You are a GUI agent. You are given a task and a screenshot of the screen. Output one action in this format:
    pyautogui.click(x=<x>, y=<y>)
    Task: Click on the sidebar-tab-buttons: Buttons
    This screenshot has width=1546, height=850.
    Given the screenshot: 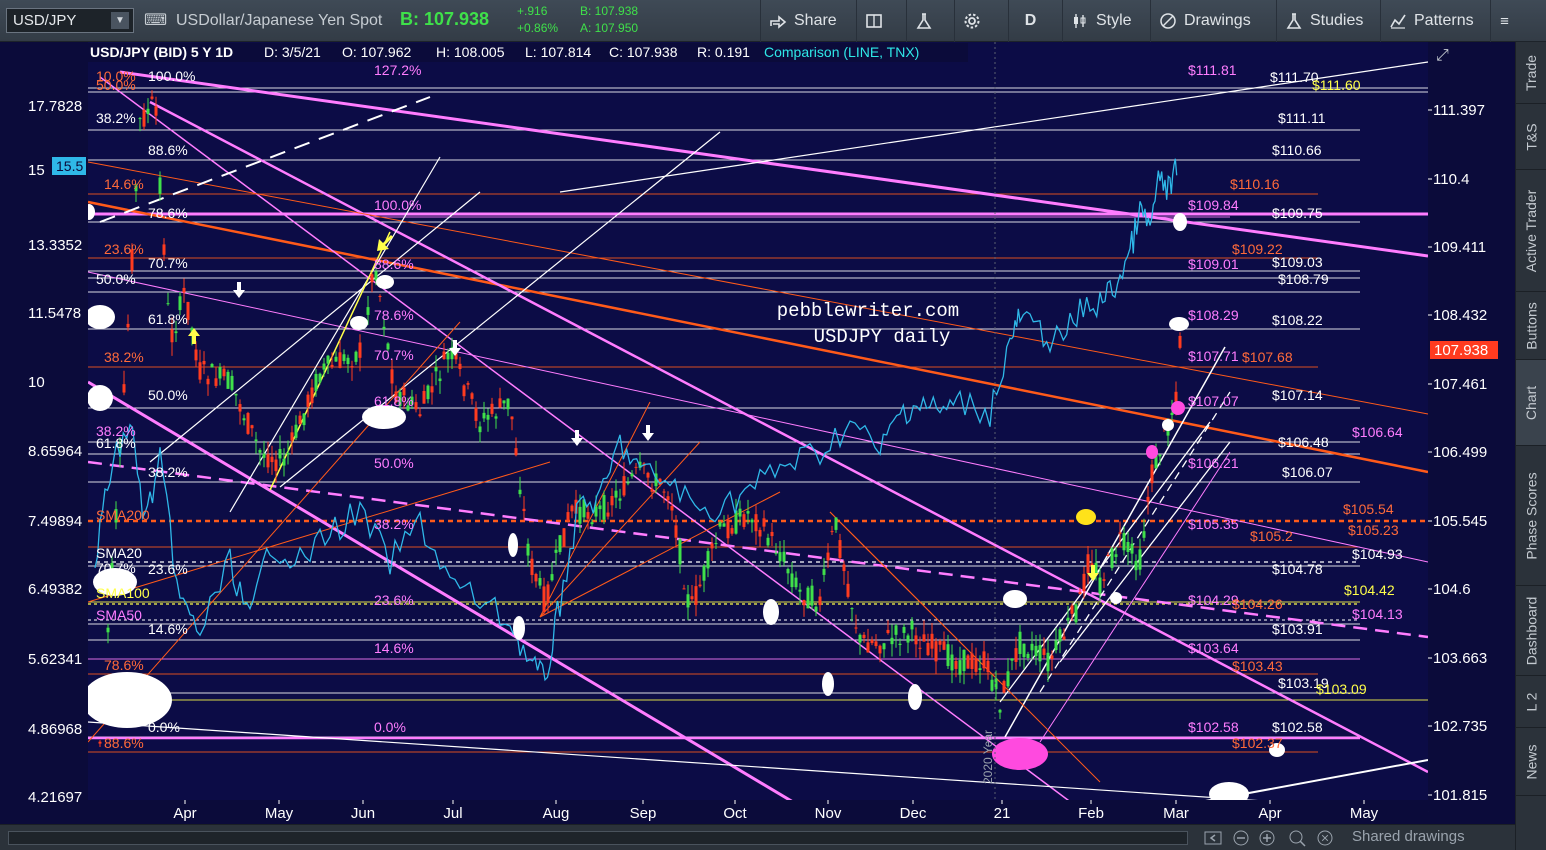 What is the action you would take?
    pyautogui.click(x=1531, y=326)
    